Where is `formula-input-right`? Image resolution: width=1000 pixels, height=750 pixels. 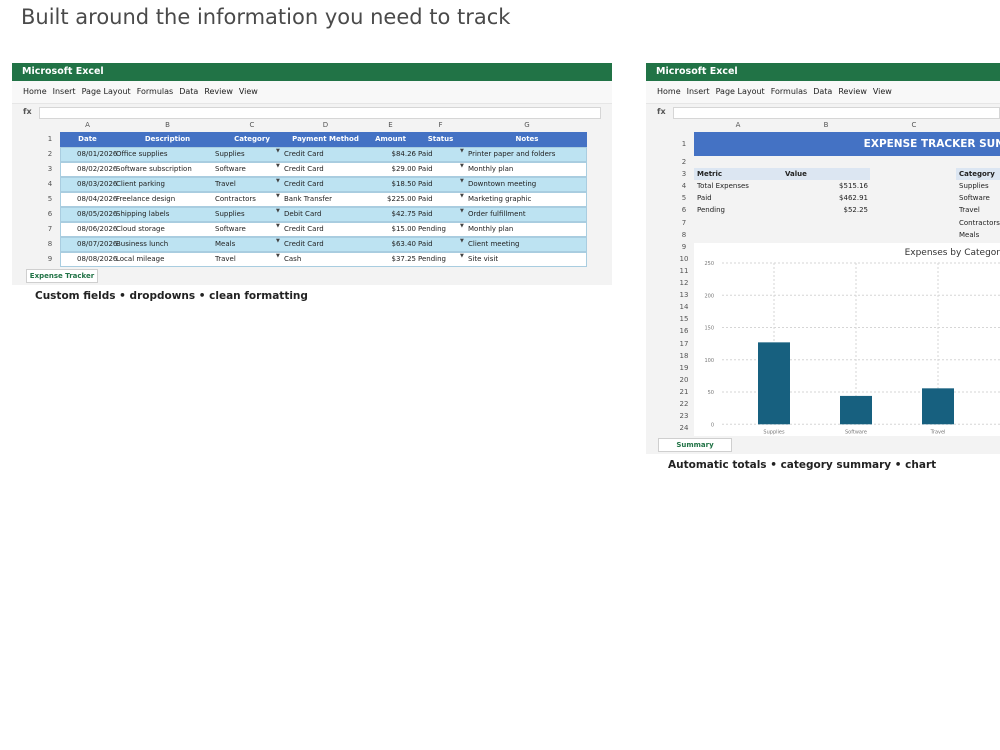 formula-input-right is located at coordinates (836, 113).